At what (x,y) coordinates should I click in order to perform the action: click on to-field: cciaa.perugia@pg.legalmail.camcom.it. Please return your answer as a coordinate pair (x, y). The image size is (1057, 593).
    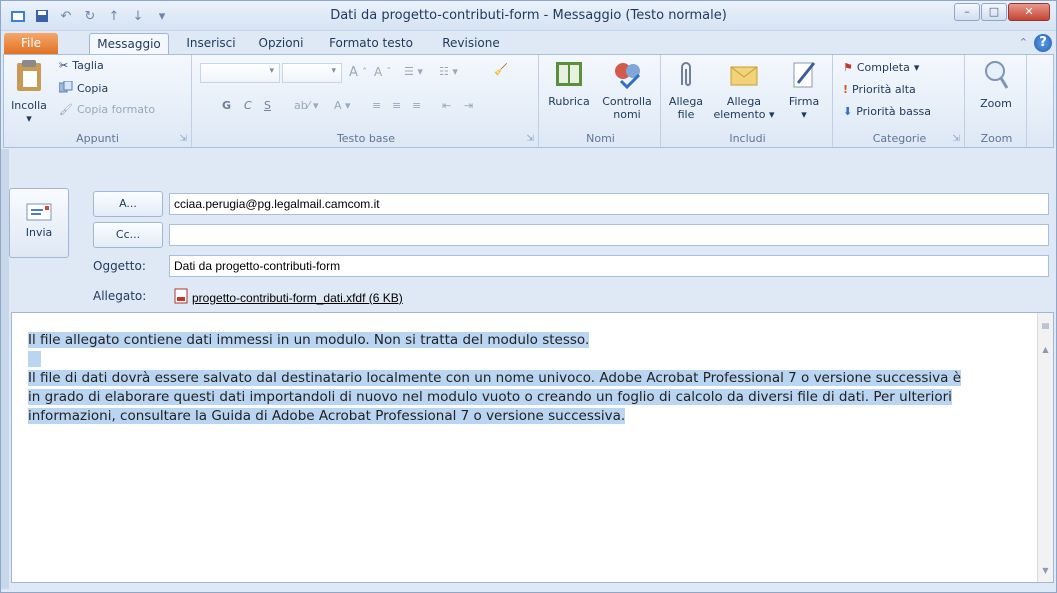
    Looking at the image, I should click on (609, 204).